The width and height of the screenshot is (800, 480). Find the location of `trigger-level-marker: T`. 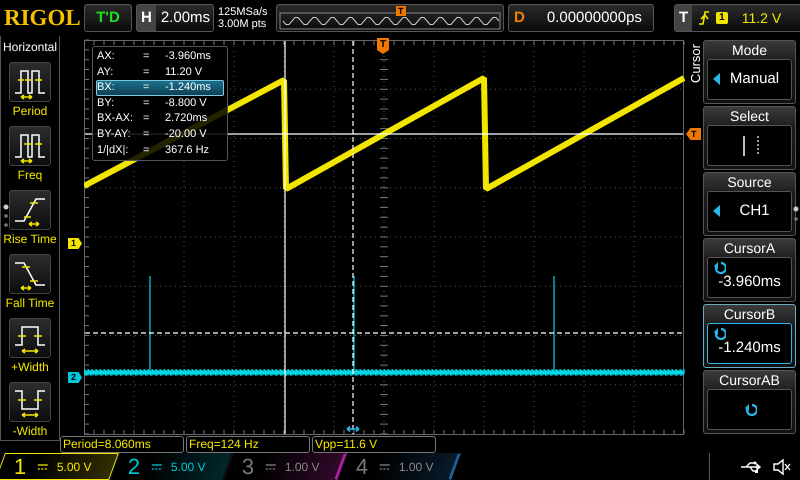

trigger-level-marker: T is located at coordinates (693, 134).